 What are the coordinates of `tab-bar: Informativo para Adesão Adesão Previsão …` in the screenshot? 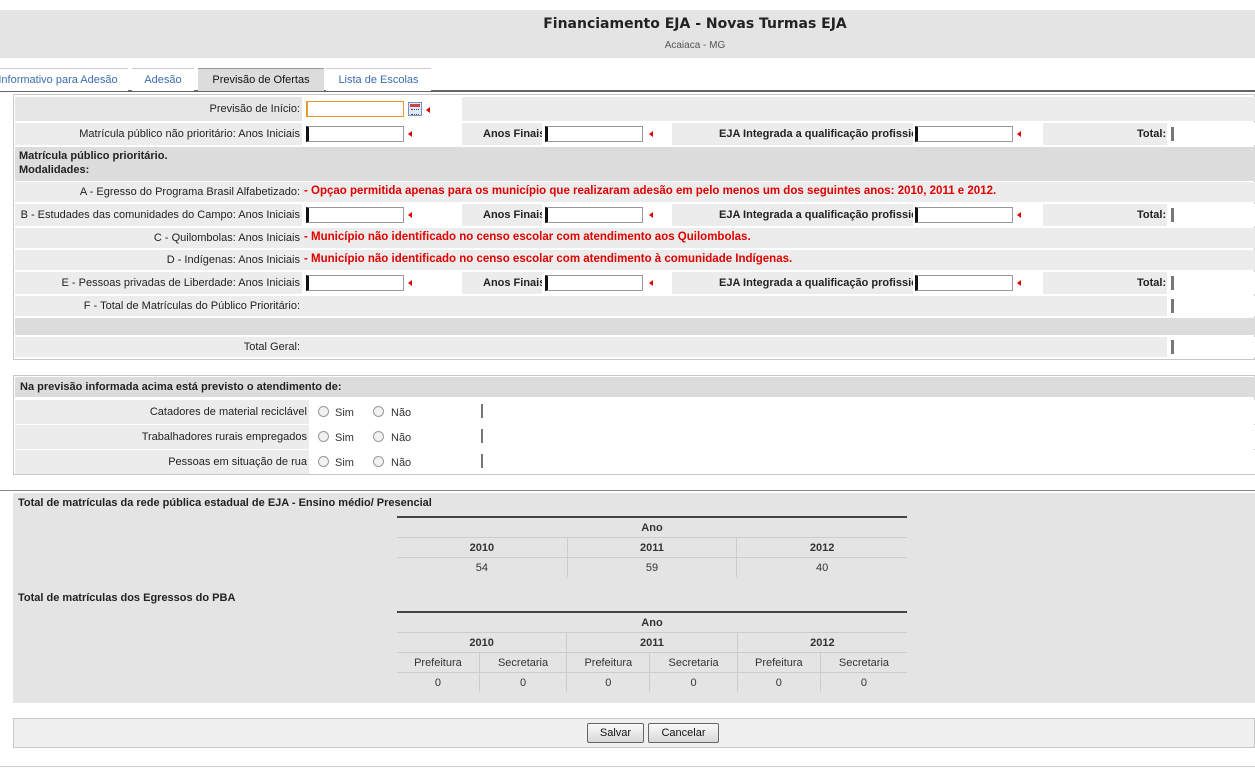 It's located at (627, 80).